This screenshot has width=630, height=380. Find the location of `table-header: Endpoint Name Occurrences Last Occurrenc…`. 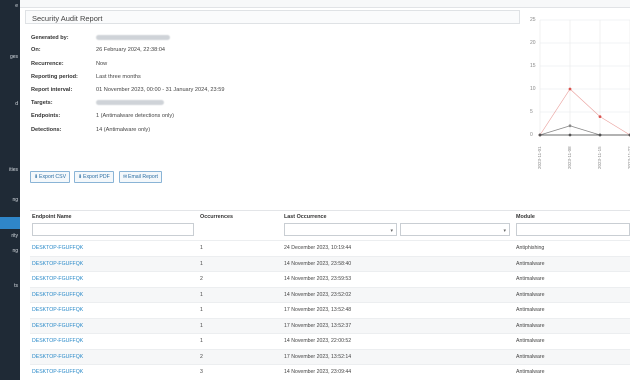

table-header: Endpoint Name Occurrences Last Occurrenc… is located at coordinates (330, 215).